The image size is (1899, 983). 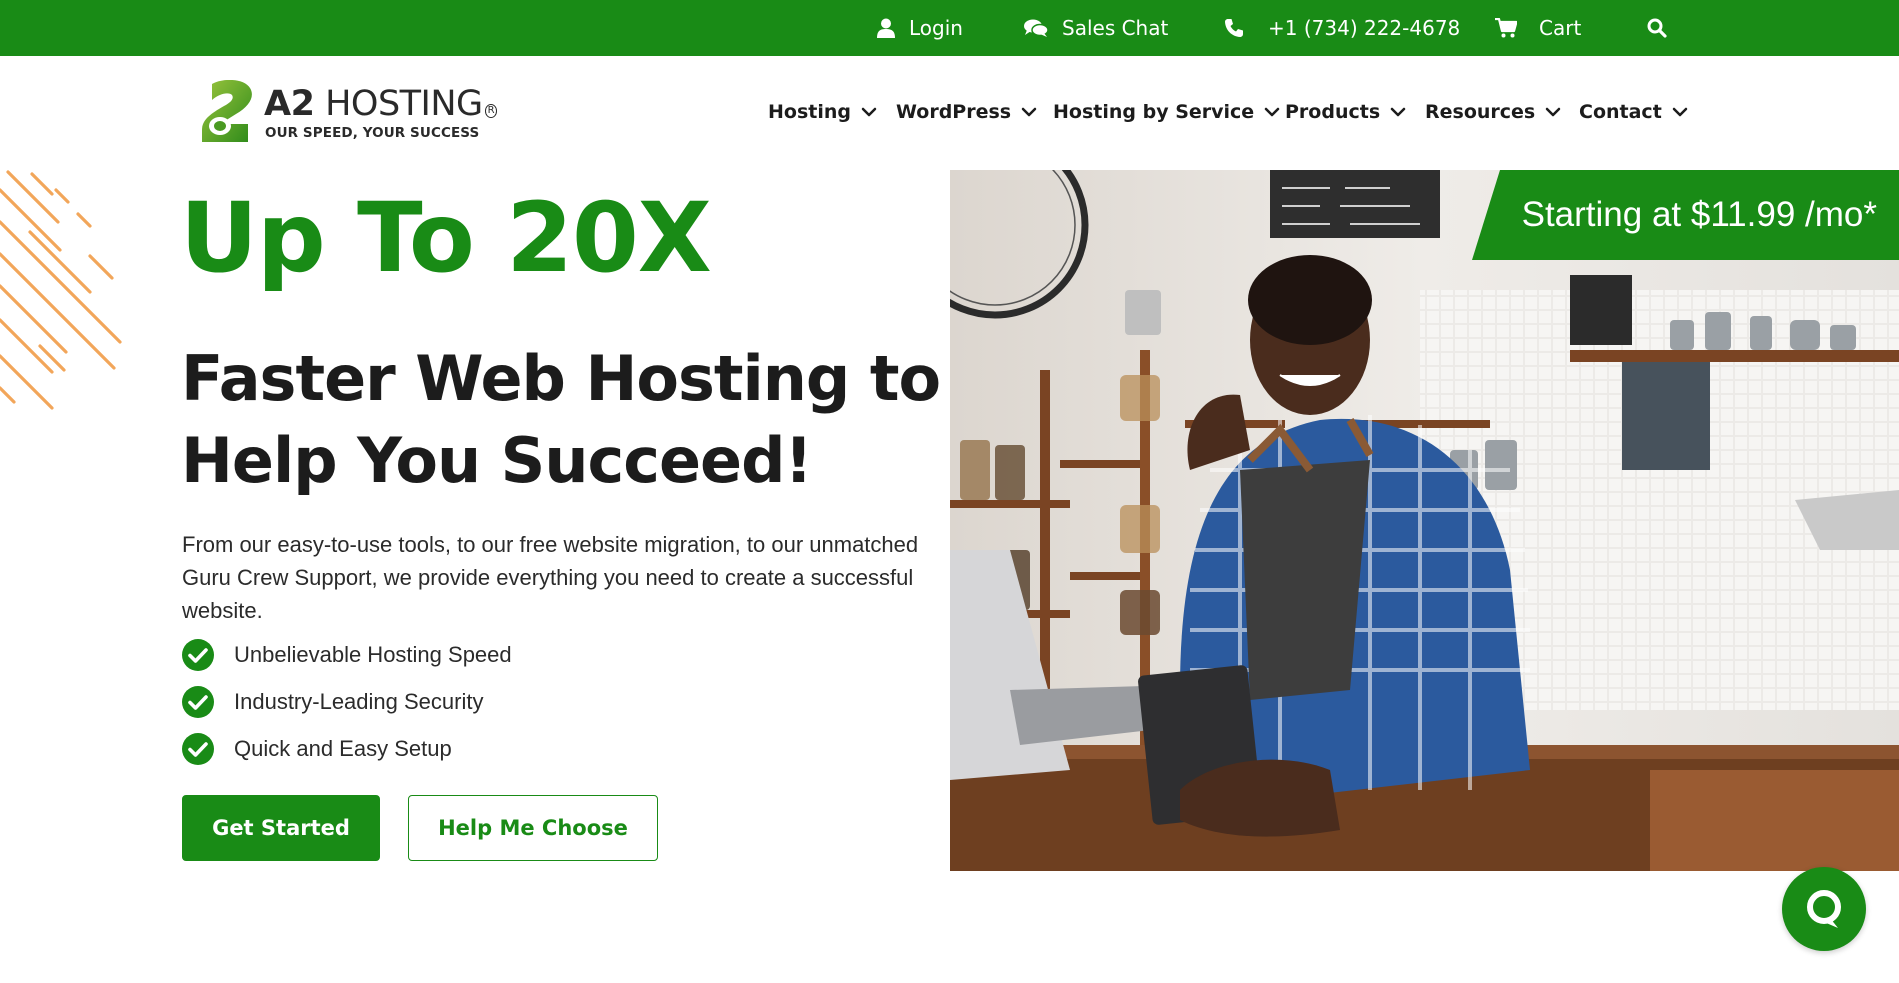 I want to click on nav-resources: Resources, so click(x=1493, y=112).